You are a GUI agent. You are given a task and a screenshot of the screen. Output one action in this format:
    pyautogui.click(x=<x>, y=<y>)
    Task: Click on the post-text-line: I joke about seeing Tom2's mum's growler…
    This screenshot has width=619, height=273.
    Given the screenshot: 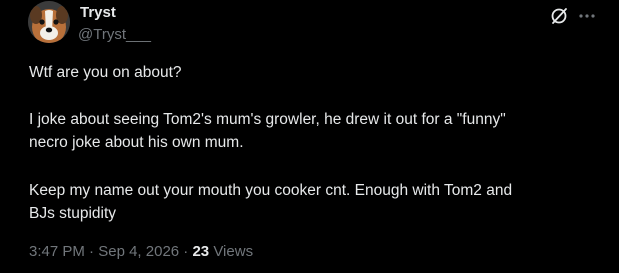 What is the action you would take?
    pyautogui.click(x=267, y=119)
    